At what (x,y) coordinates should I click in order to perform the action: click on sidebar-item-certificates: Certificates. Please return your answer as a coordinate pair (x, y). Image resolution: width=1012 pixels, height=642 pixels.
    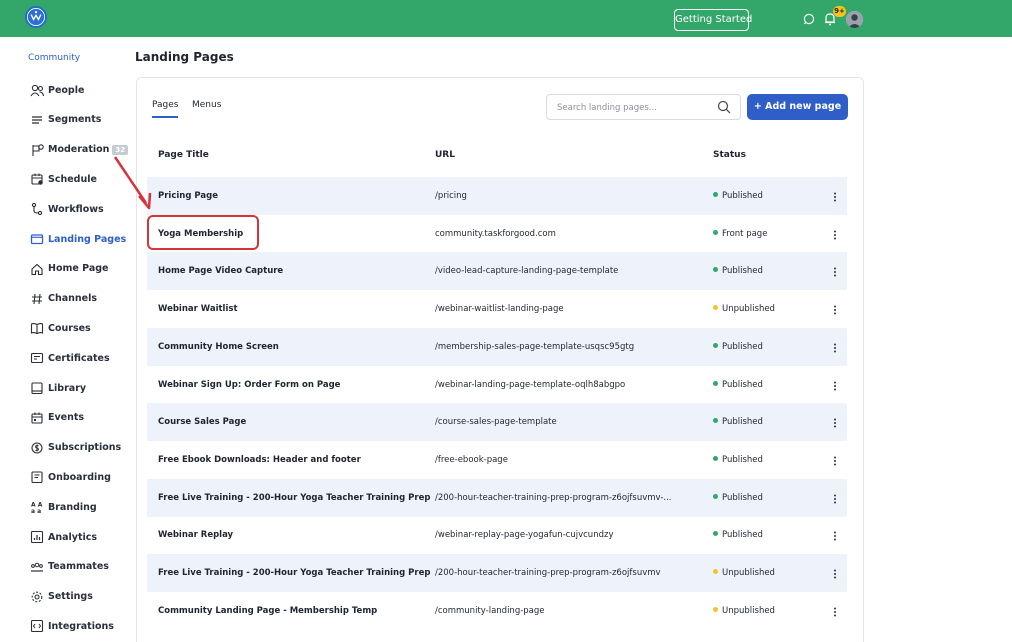
    Looking at the image, I should click on (72, 358).